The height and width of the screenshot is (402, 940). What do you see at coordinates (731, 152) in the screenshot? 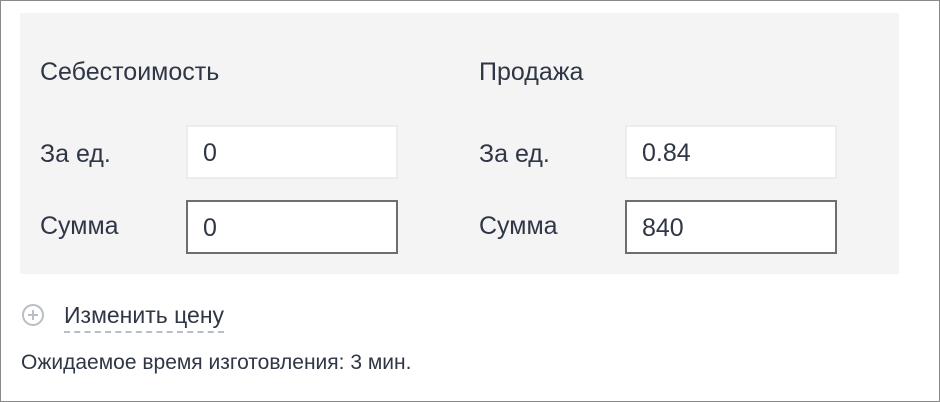
I see `sale-per-unit-input: 0.84` at bounding box center [731, 152].